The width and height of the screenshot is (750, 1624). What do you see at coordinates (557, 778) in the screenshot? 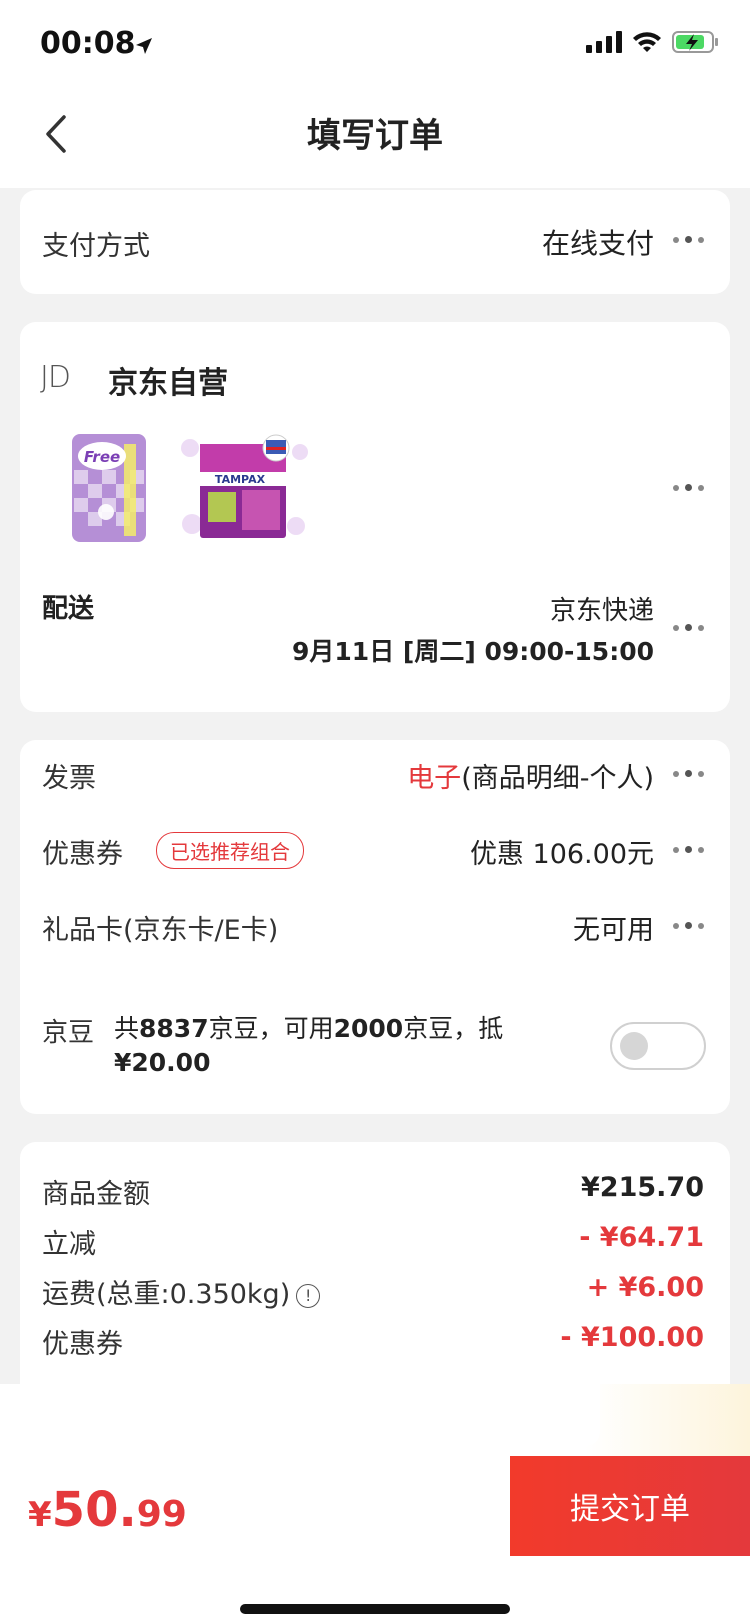
I see `invoice-detail: (商品明细-个人)` at bounding box center [557, 778].